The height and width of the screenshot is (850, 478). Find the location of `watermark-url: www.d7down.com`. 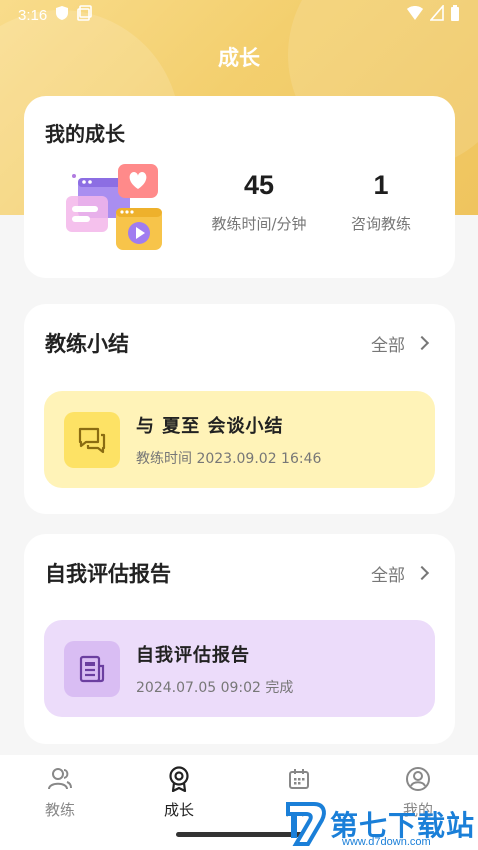

watermark-url: www.d7down.com is located at coordinates (386, 842).